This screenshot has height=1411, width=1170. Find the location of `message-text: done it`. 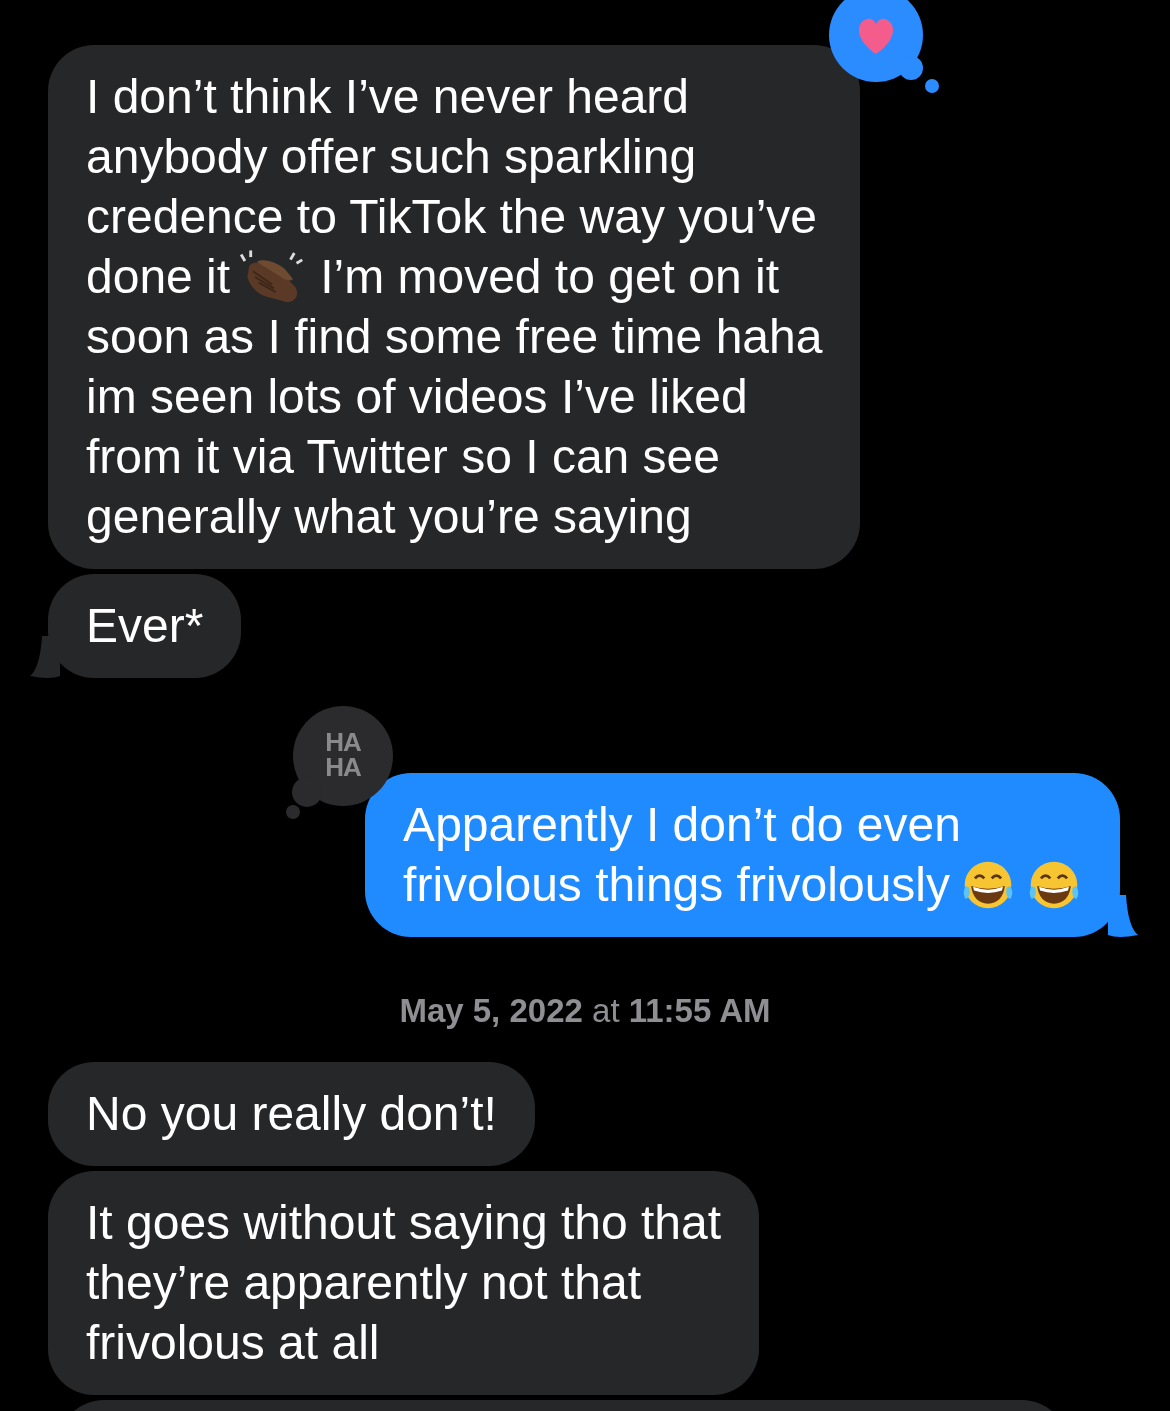

message-text: done it is located at coordinates (158, 277).